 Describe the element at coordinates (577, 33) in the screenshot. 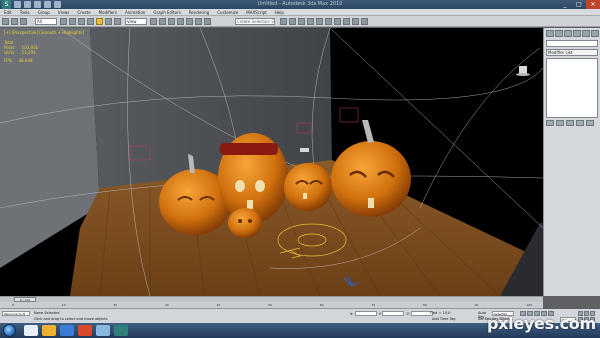

I see `motion-tab-icon` at that location.